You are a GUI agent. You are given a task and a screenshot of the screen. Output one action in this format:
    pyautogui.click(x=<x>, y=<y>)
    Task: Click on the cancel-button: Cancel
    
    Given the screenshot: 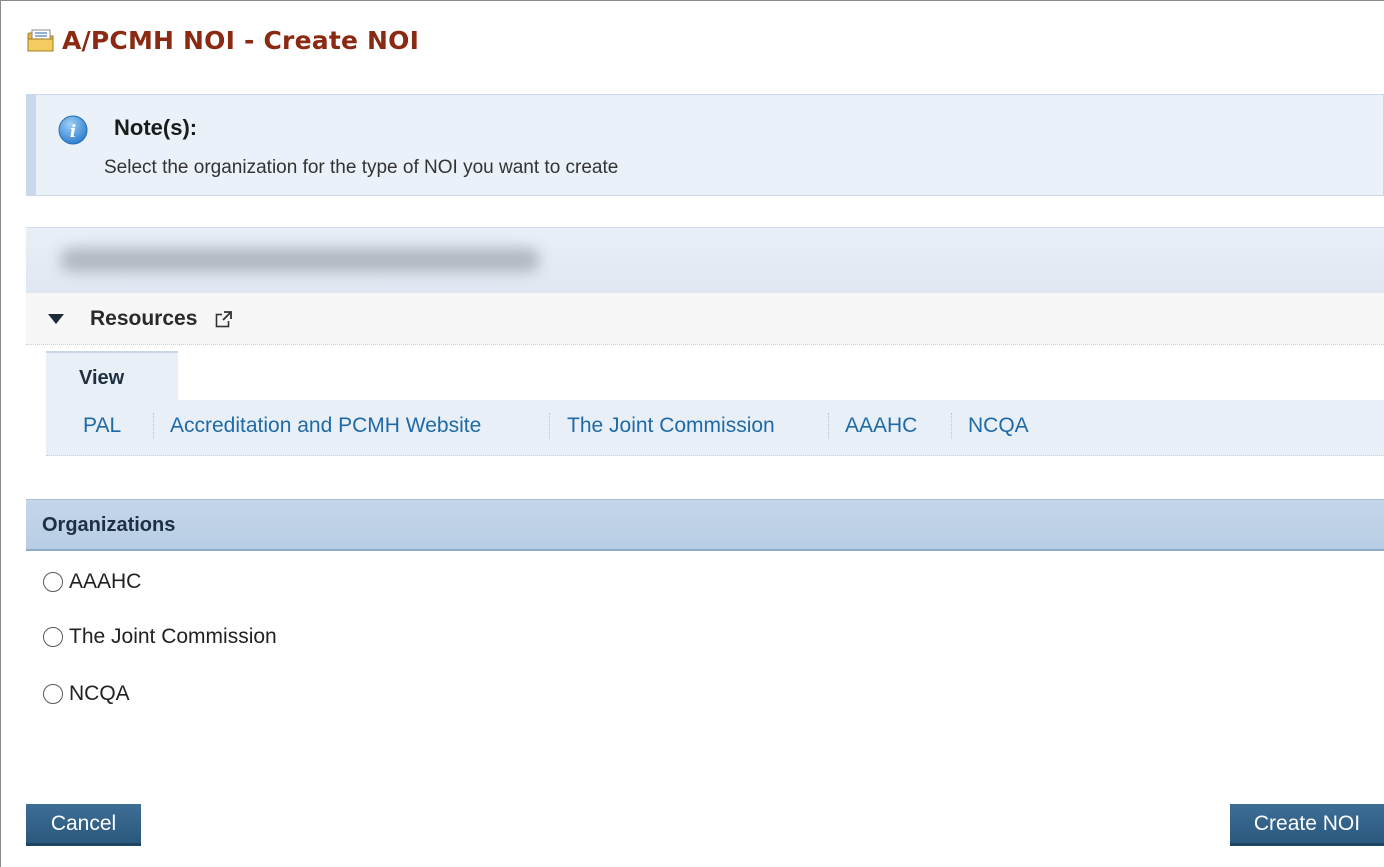 What is the action you would take?
    pyautogui.click(x=83, y=825)
    